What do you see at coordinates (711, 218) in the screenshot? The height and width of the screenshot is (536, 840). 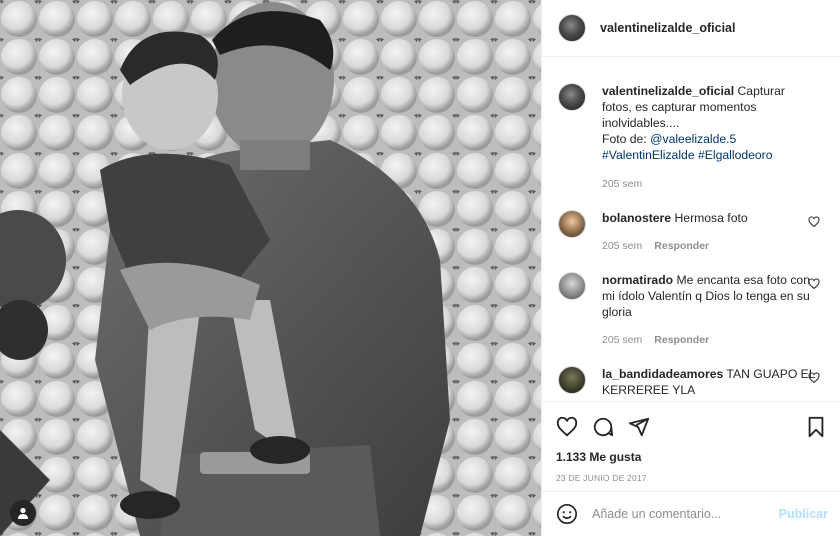 I see `comment-text: Hermosa foto` at bounding box center [711, 218].